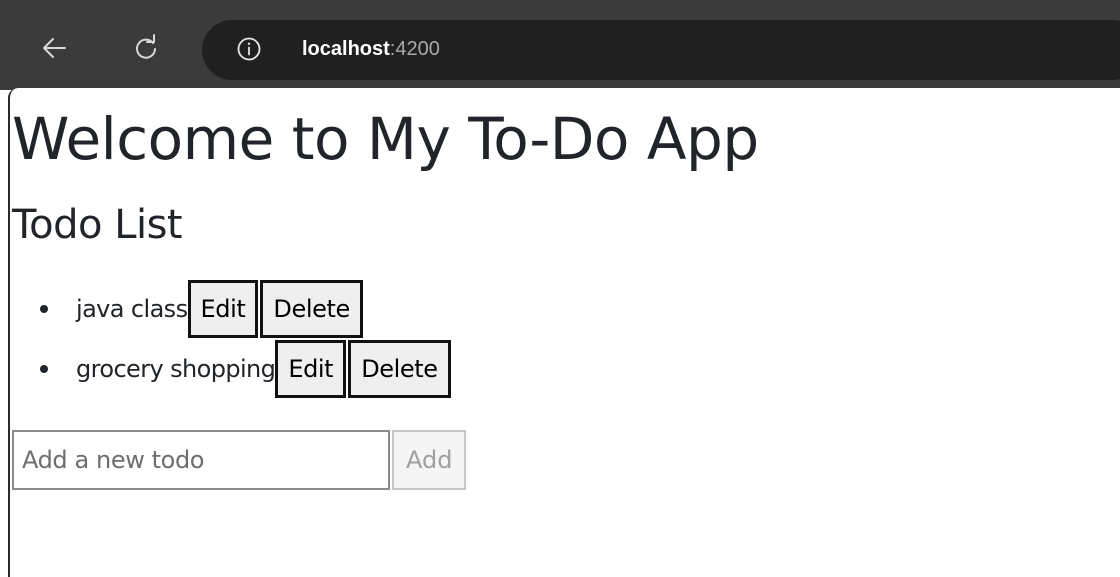  Describe the element at coordinates (385, 139) in the screenshot. I see `page-title: Welcome to My To-Do App` at that location.